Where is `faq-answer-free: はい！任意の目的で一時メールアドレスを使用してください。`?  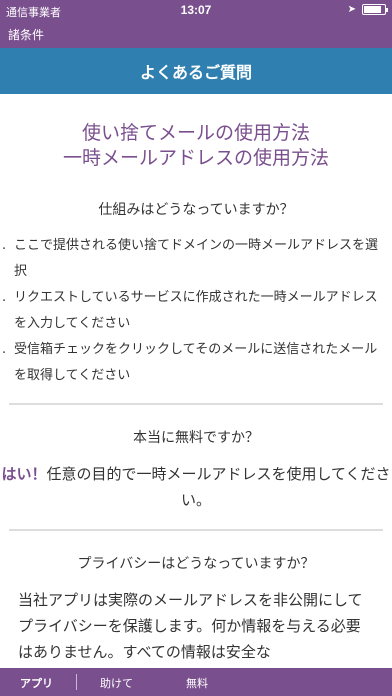 faq-answer-free: はい！任意の目的で一時メールアドレスを使用してください。 is located at coordinates (196, 487).